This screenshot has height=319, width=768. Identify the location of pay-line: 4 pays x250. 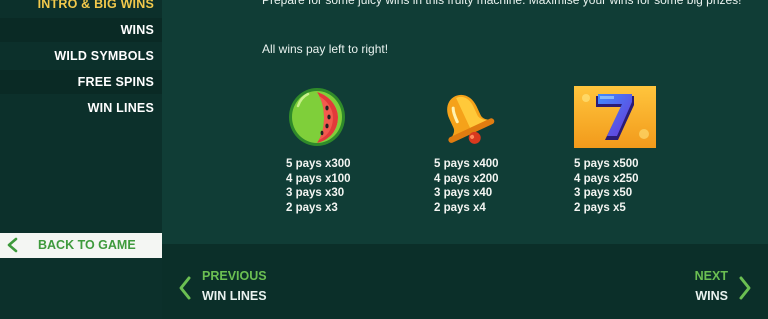
(606, 178).